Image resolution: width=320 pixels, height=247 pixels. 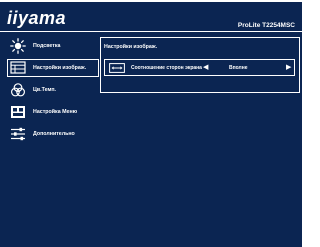 I want to click on brand-logo: iiyama, so click(x=37, y=18).